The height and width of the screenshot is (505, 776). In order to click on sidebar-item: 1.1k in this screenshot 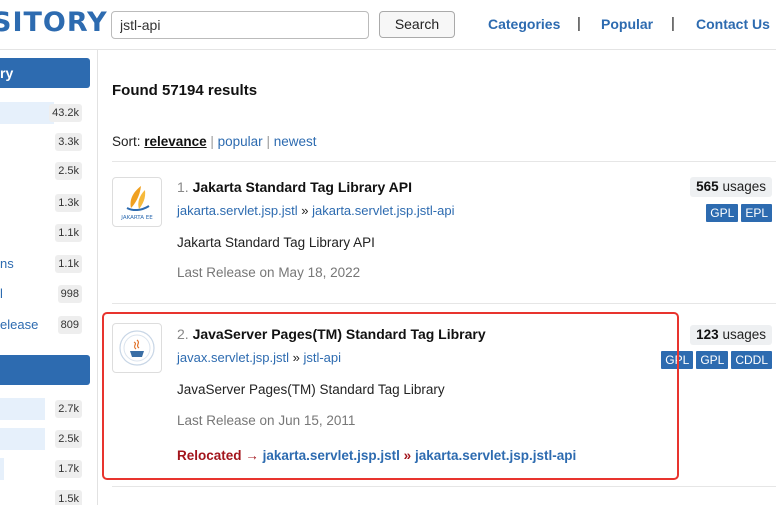, I will do `click(45, 233)`.